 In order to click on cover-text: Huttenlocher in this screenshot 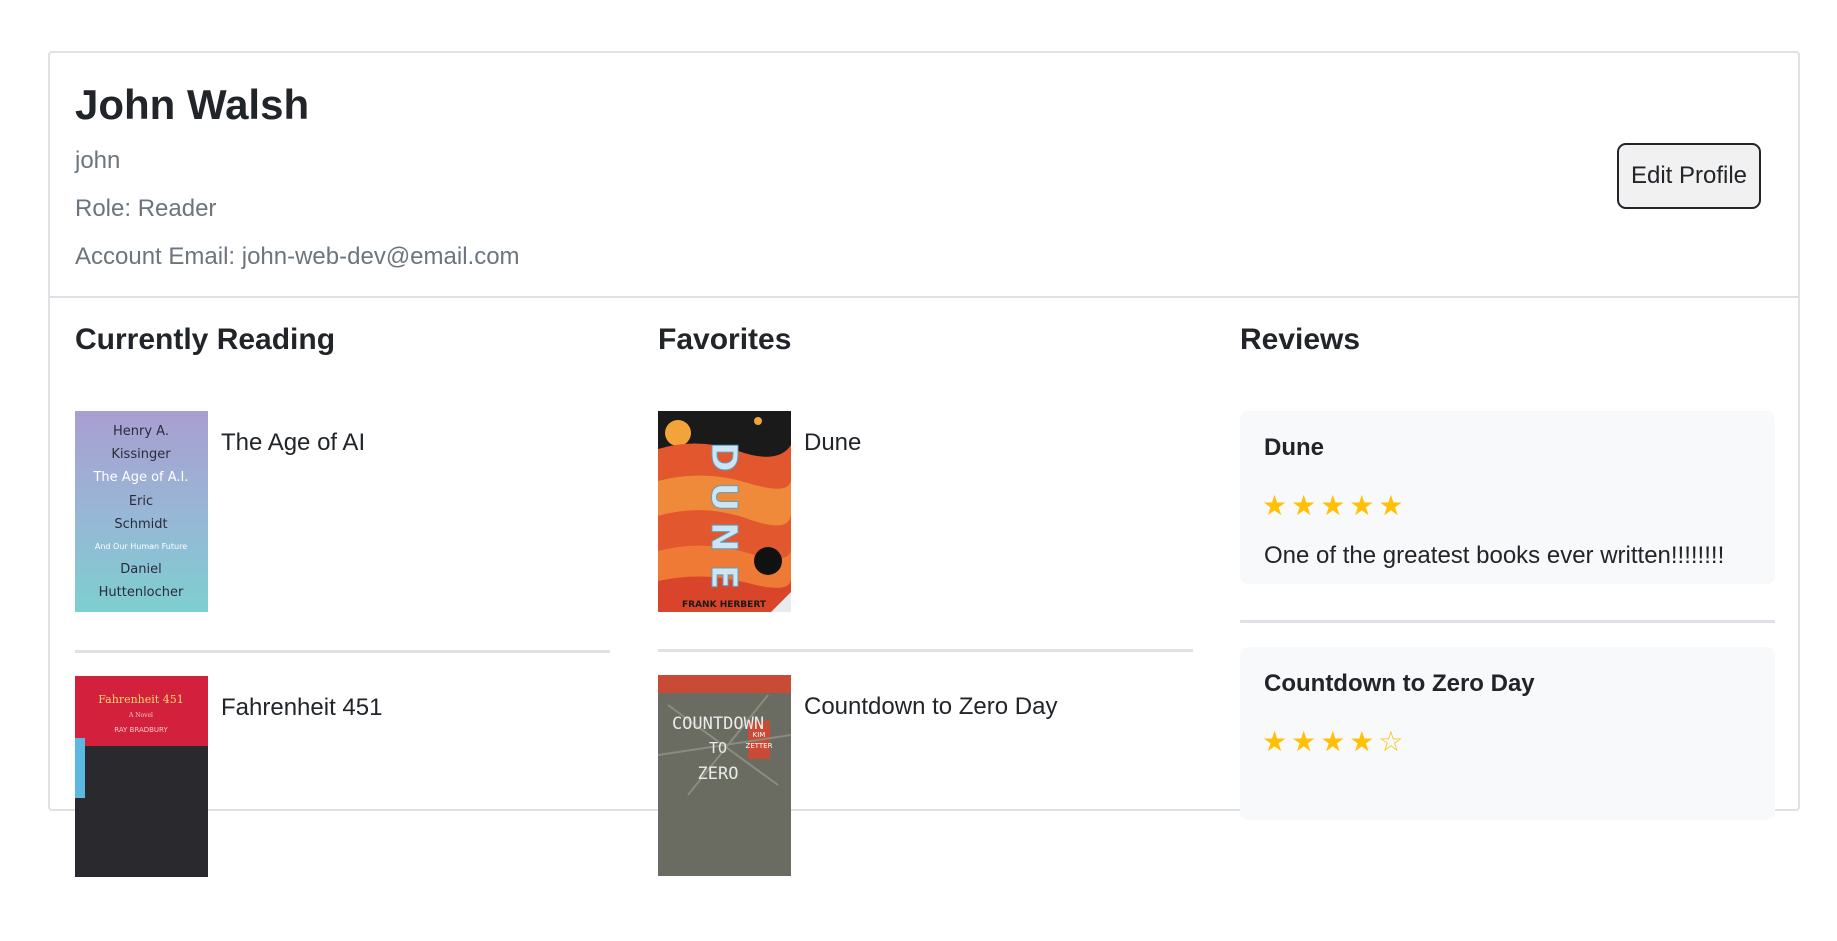, I will do `click(141, 592)`.